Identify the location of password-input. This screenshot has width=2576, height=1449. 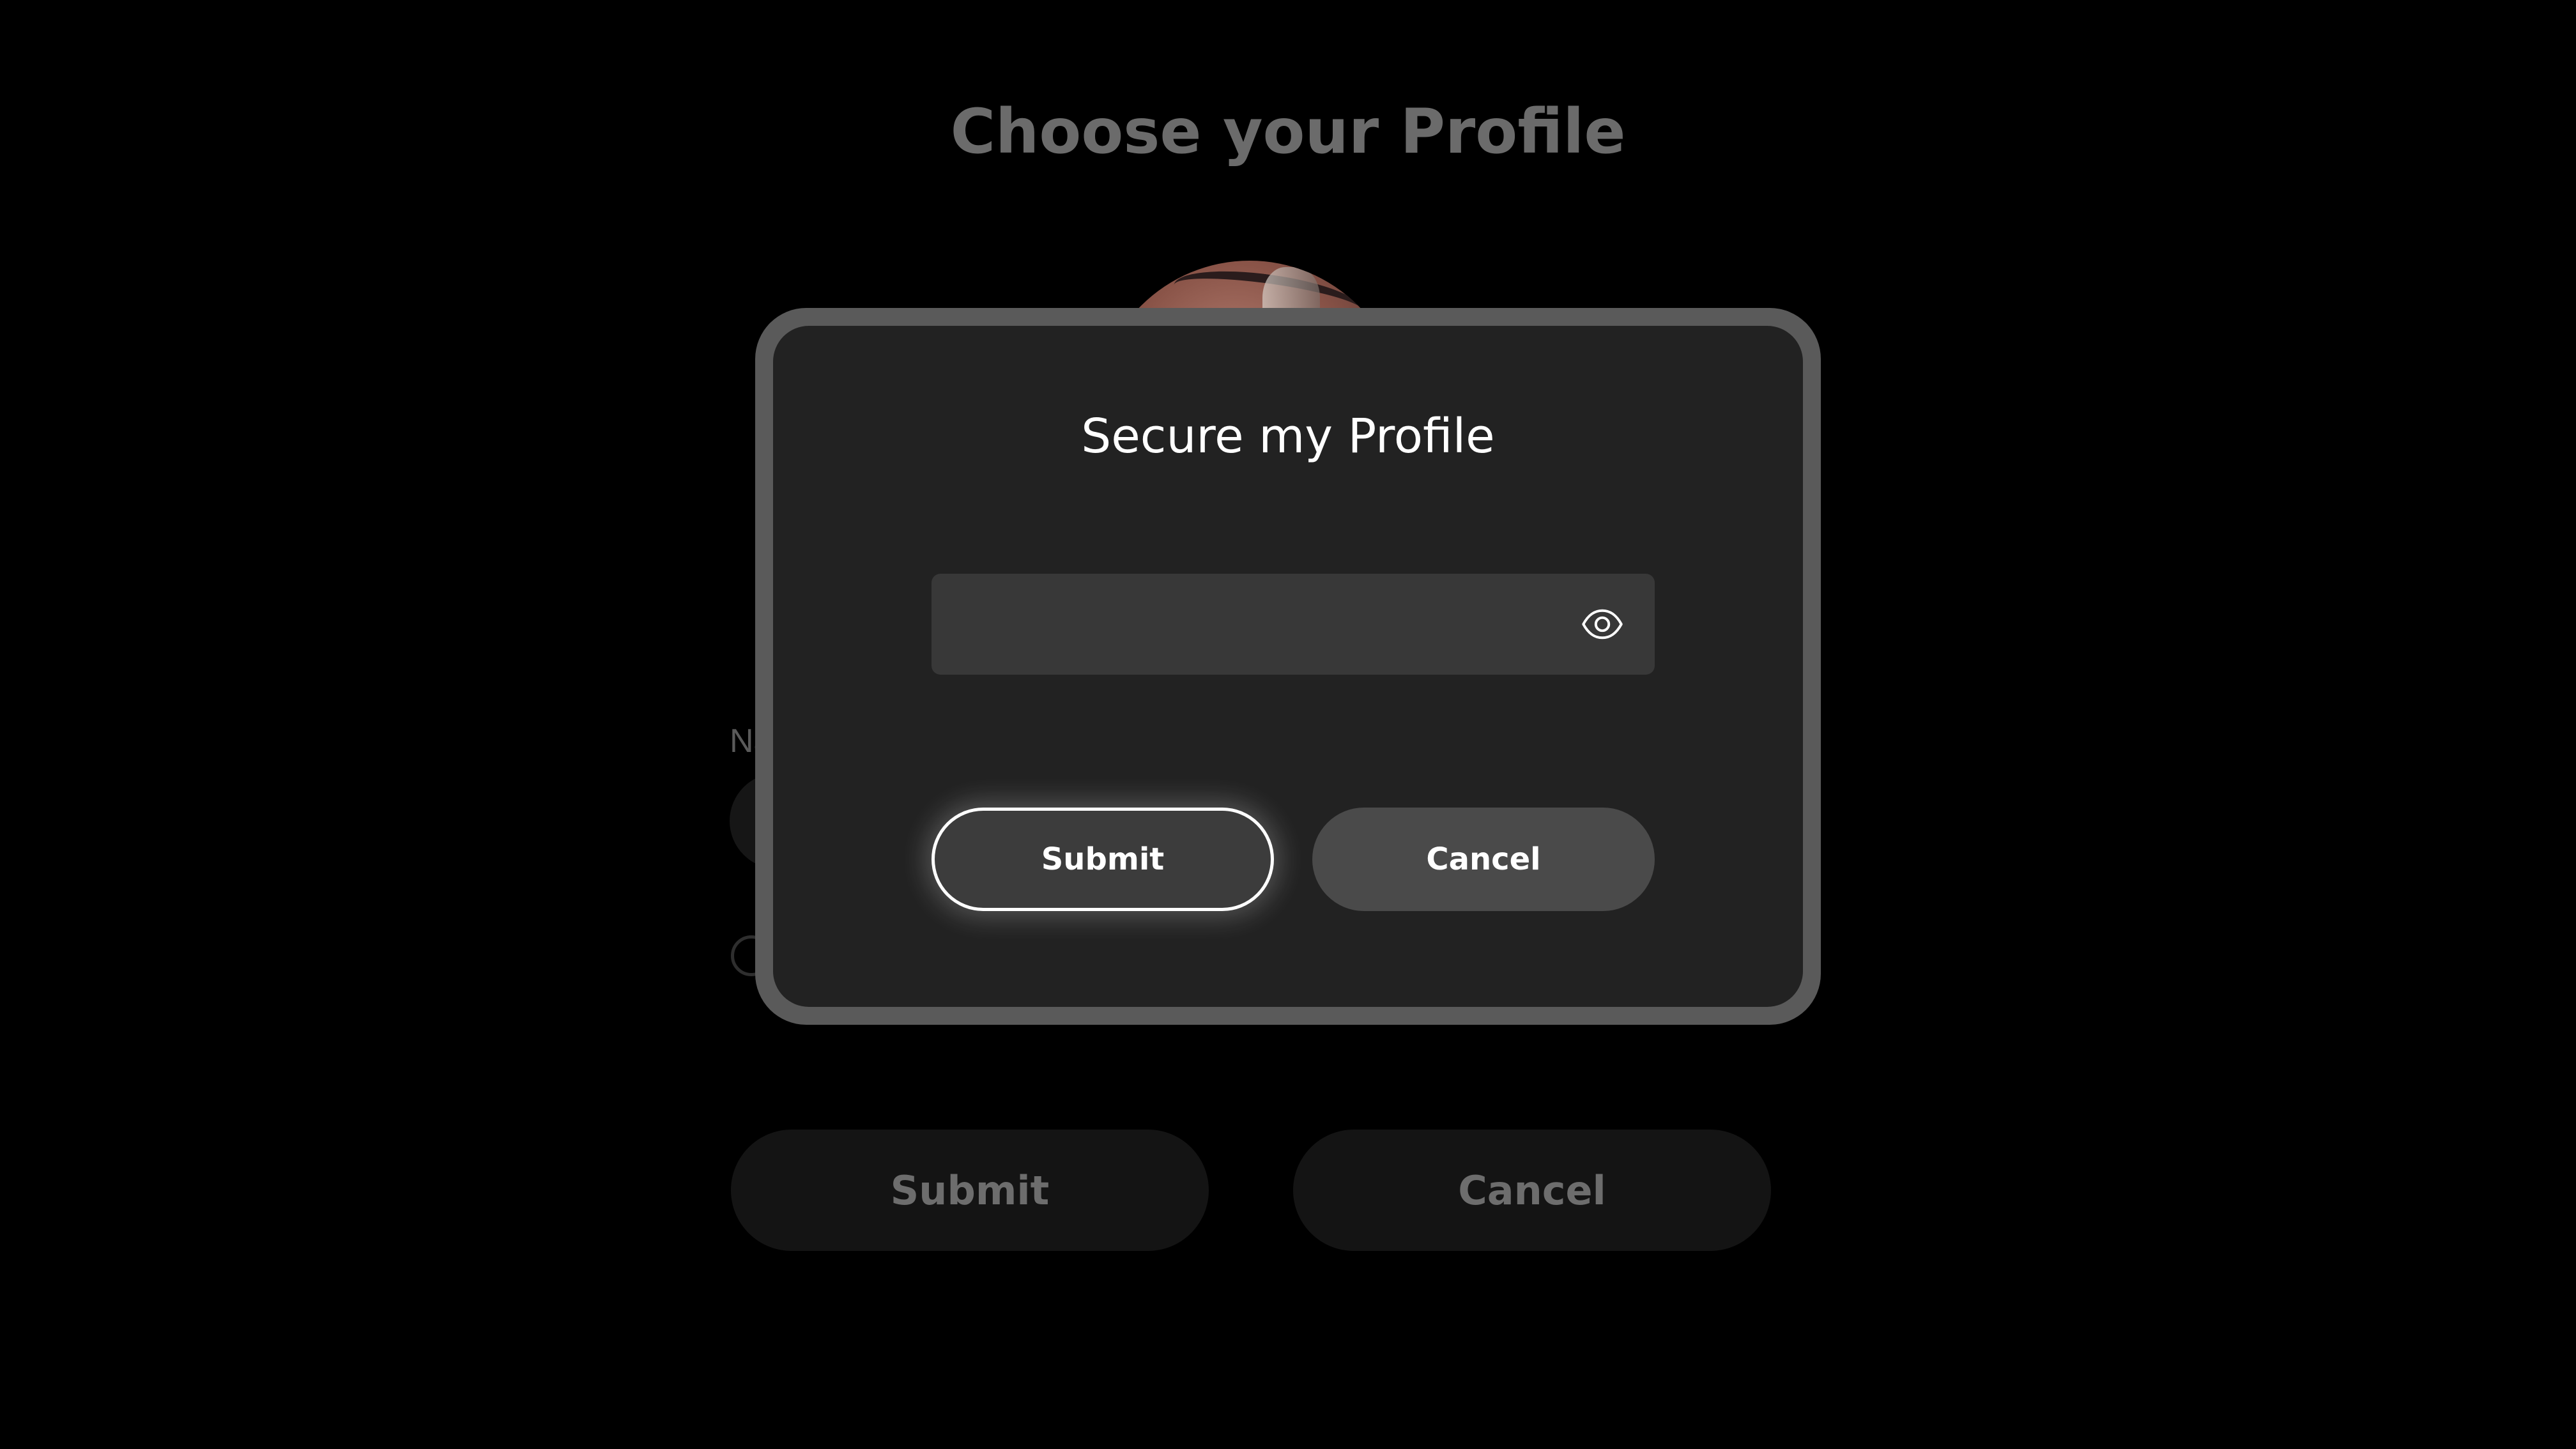
(1238, 624).